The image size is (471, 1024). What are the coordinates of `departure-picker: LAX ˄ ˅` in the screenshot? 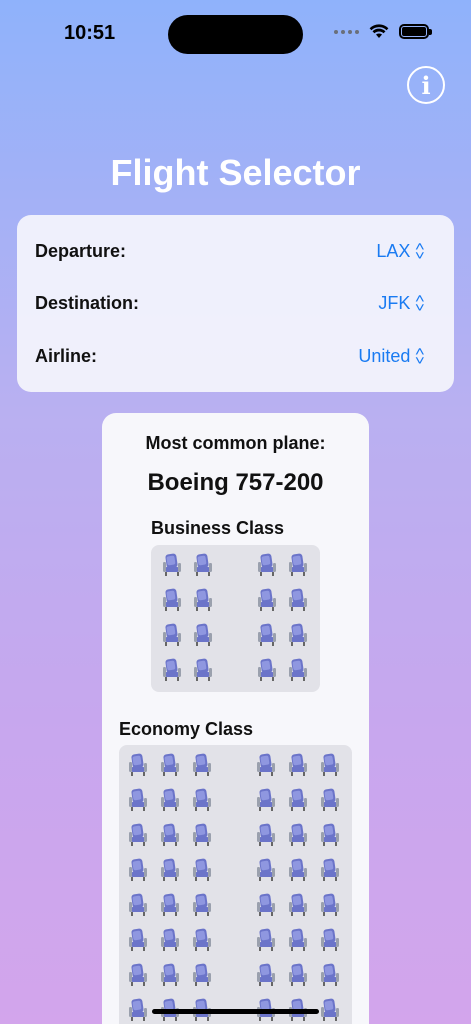 It's located at (401, 250).